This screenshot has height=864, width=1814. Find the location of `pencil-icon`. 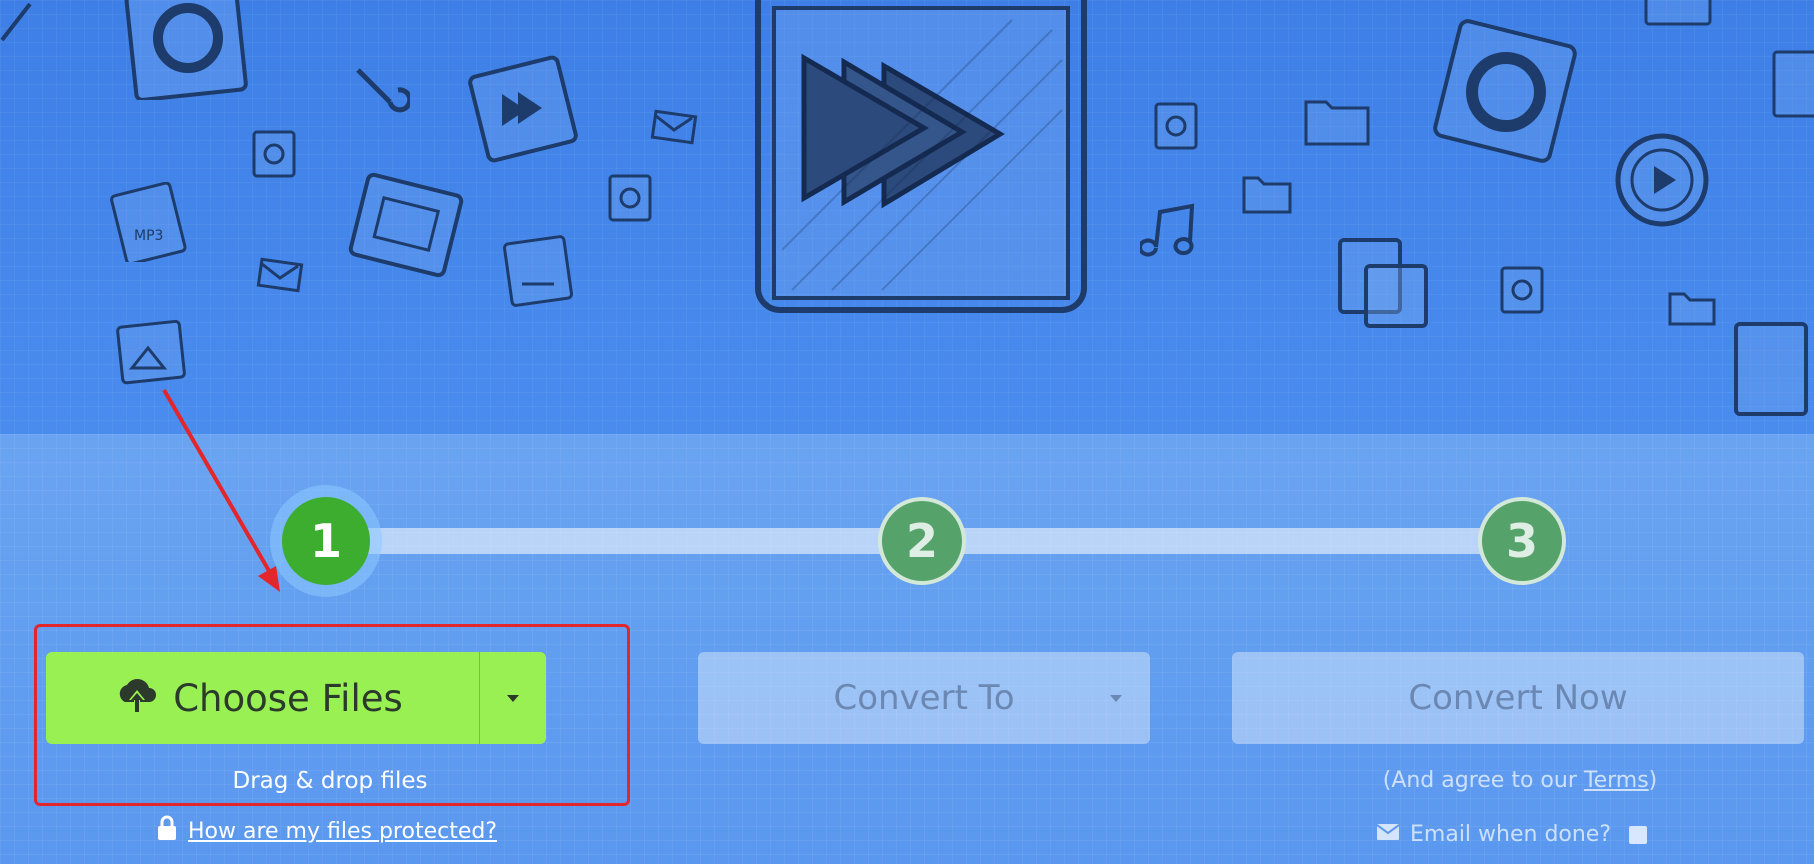

pencil-icon is located at coordinates (20, 22).